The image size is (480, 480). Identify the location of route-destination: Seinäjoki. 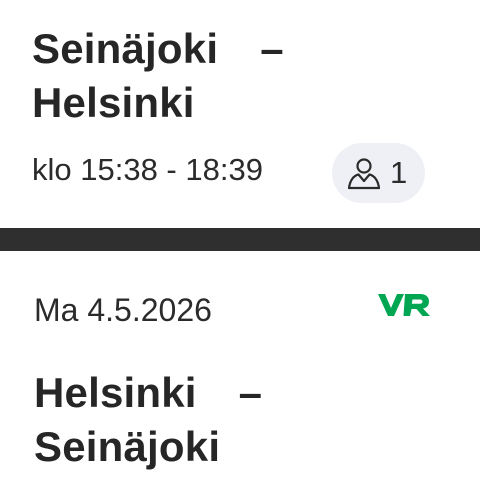
(127, 446).